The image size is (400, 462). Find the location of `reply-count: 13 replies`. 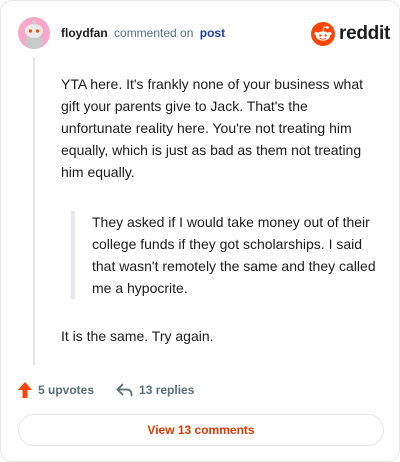

reply-count: 13 replies is located at coordinates (167, 390).